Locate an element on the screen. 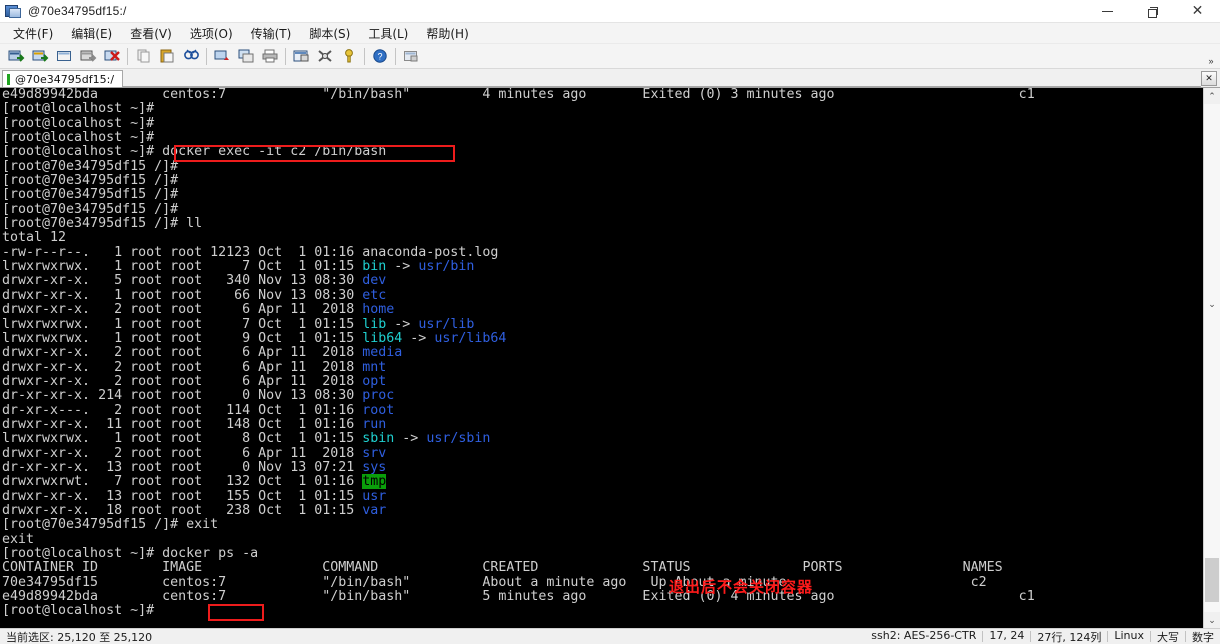  toolbar-overflow-button: » is located at coordinates (1211, 56).